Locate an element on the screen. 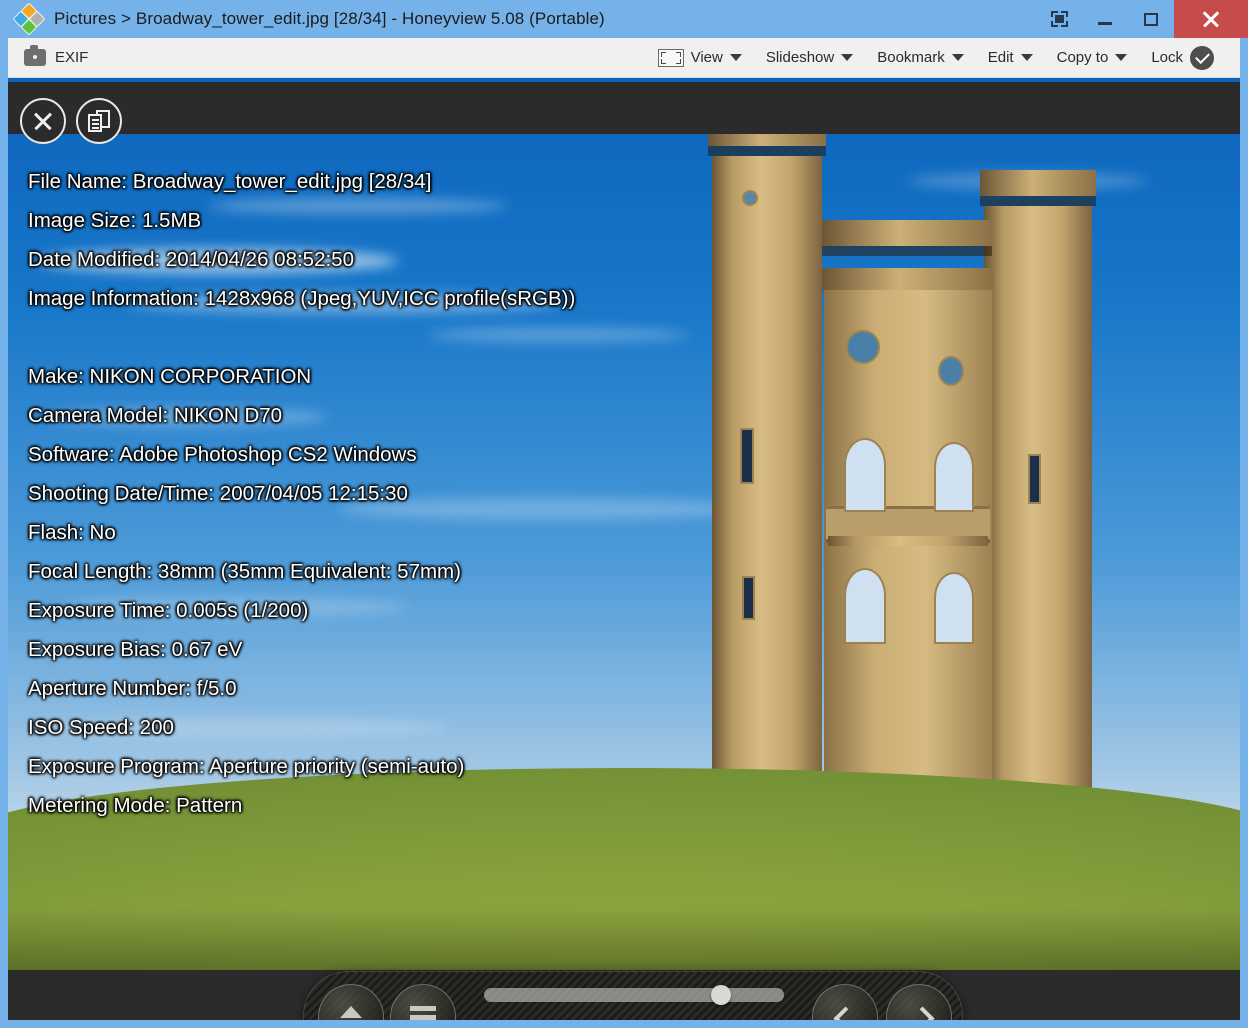  toolbar-item-lock: Lock is located at coordinates (1182, 58).